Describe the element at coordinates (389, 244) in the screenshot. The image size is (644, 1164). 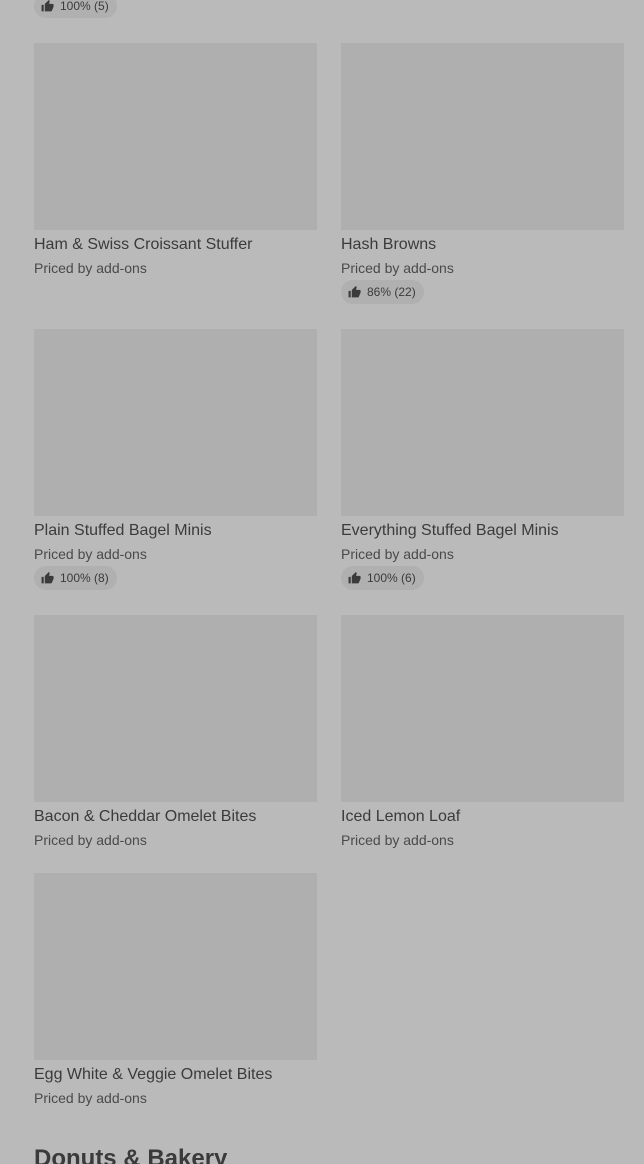
I see `item-name: Hash Browns` at that location.